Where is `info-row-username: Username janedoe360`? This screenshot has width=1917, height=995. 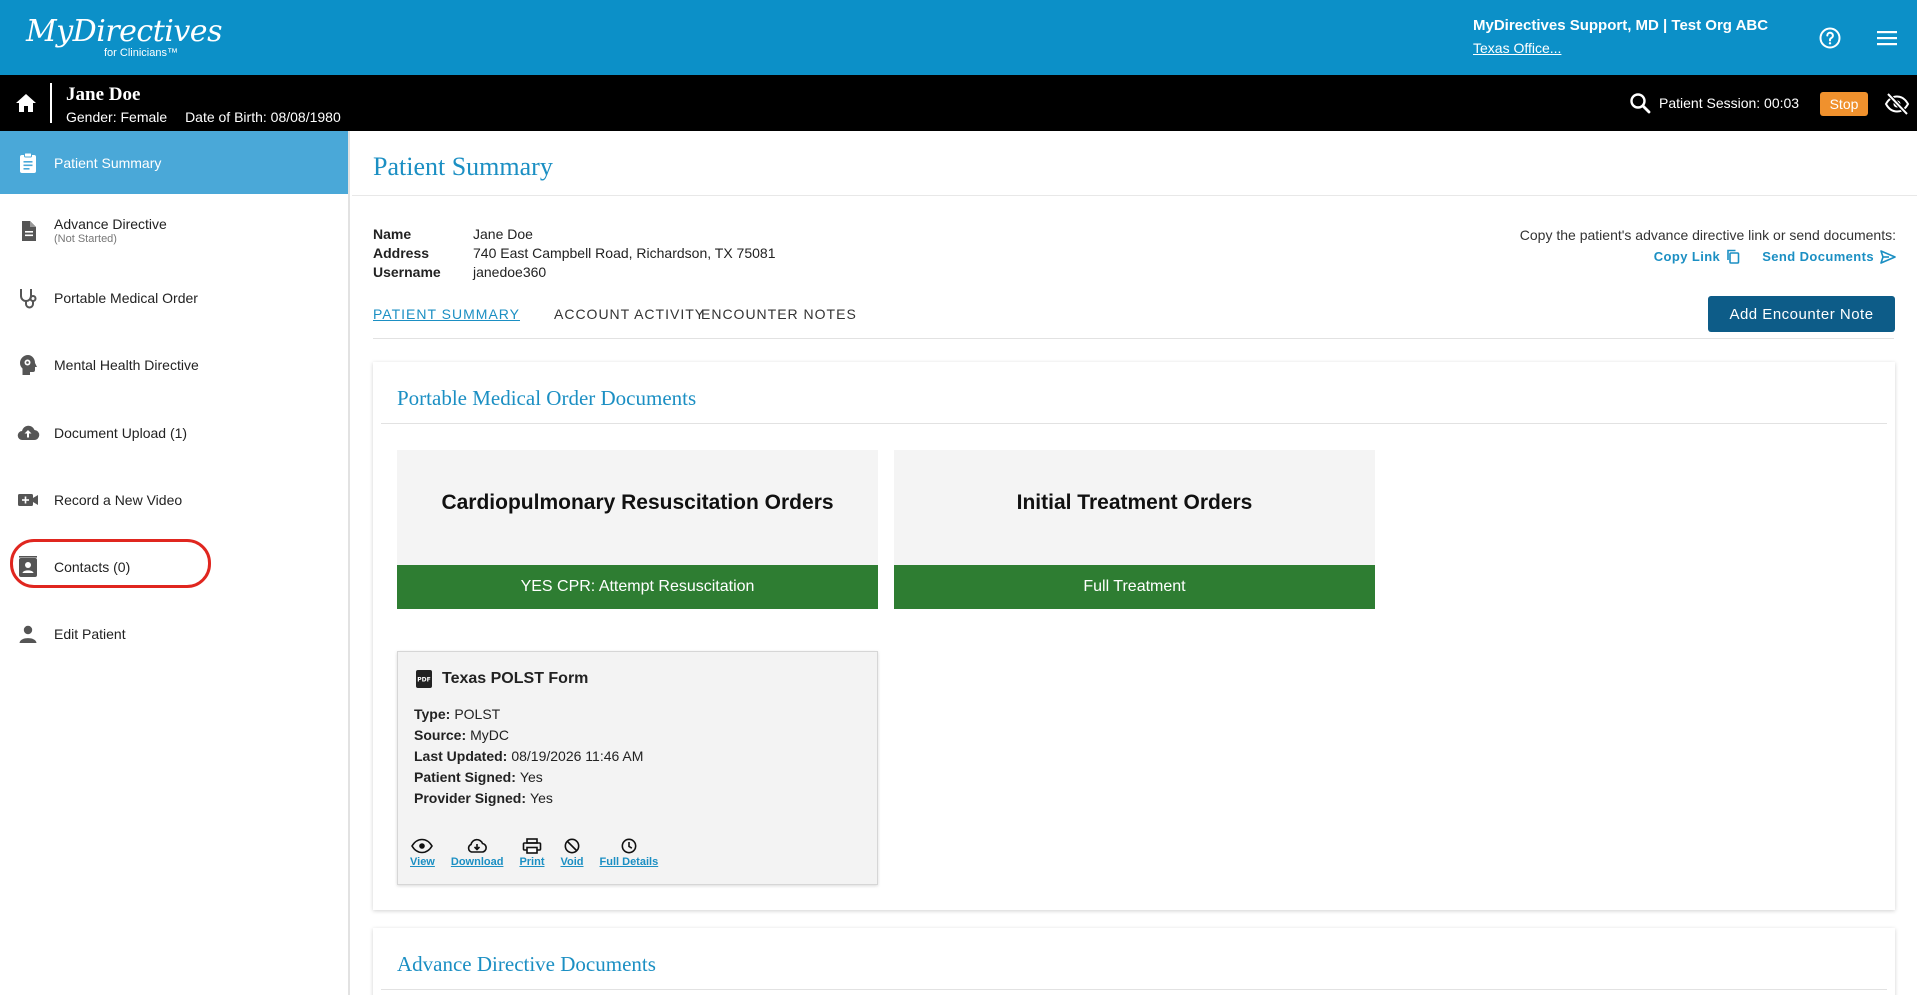 info-row-username: Username janedoe360 is located at coordinates (574, 273).